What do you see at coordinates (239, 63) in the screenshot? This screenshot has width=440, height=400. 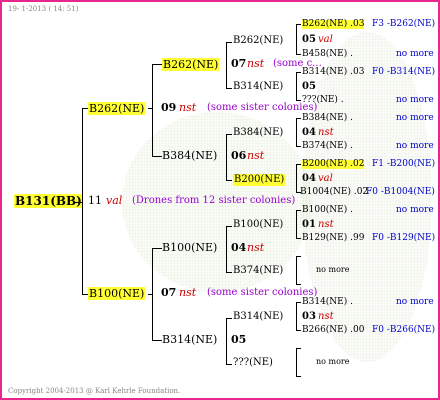 I see `gen2-num: 07` at bounding box center [239, 63].